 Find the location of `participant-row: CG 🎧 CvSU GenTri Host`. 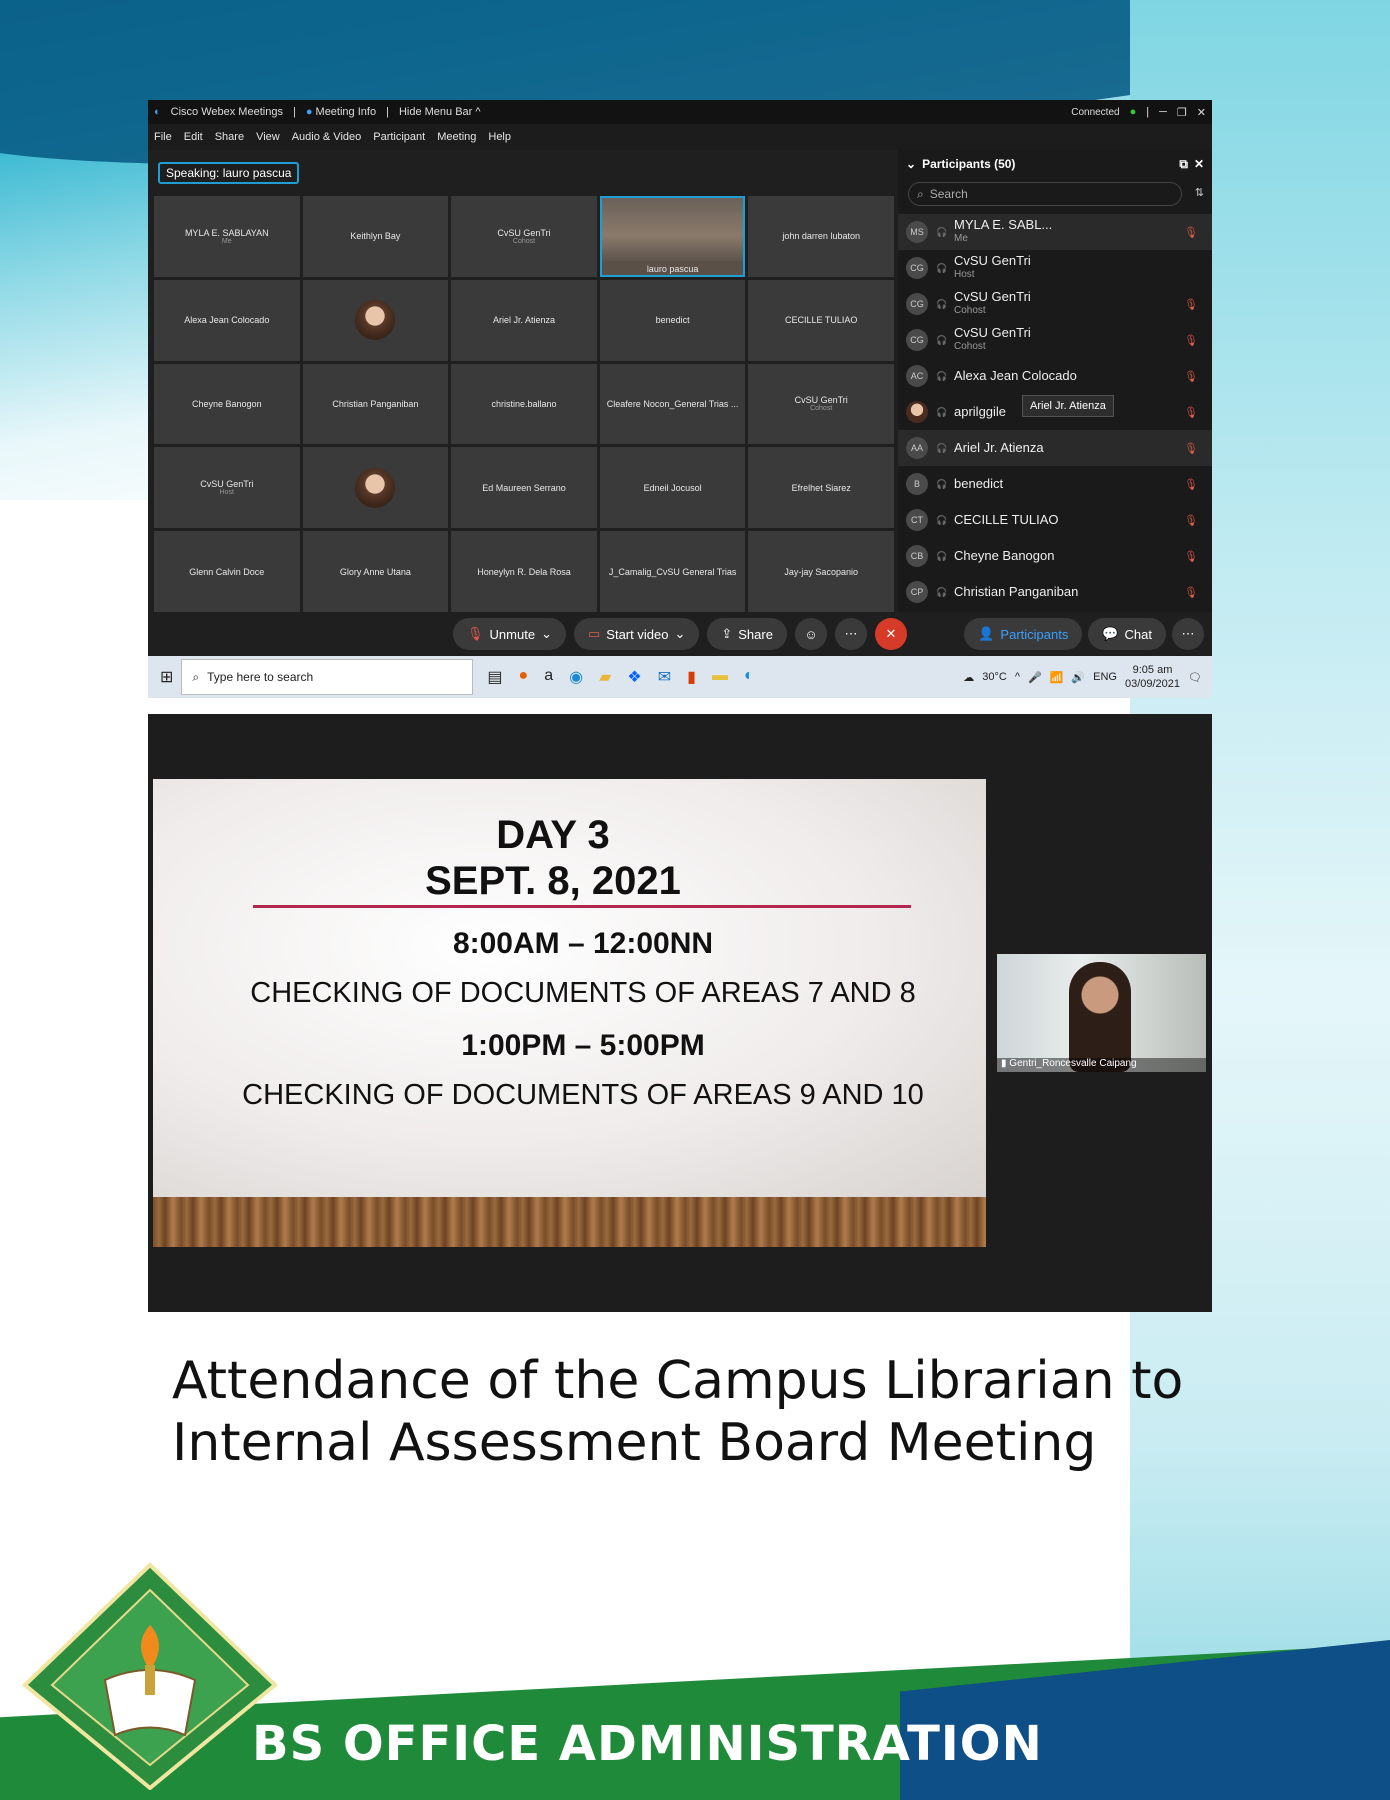

participant-row: CG 🎧 CvSU GenTri Host is located at coordinates (1055, 268).